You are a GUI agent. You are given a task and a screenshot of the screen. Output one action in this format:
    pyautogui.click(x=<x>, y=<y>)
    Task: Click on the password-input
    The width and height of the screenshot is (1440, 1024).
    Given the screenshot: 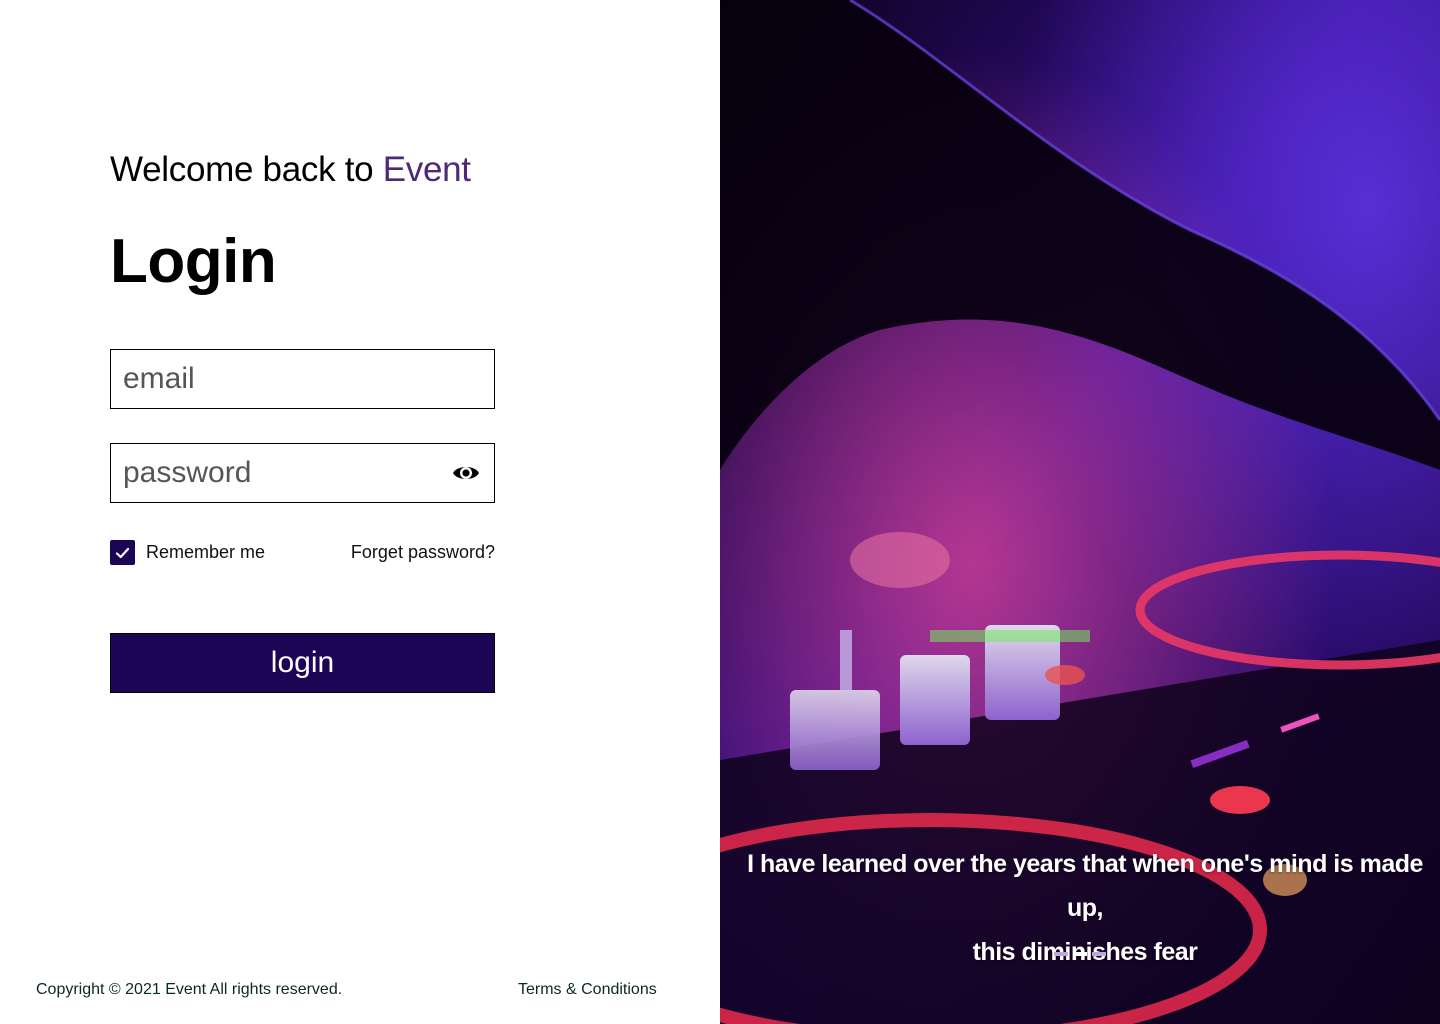 What is the action you would take?
    pyautogui.click(x=302, y=473)
    